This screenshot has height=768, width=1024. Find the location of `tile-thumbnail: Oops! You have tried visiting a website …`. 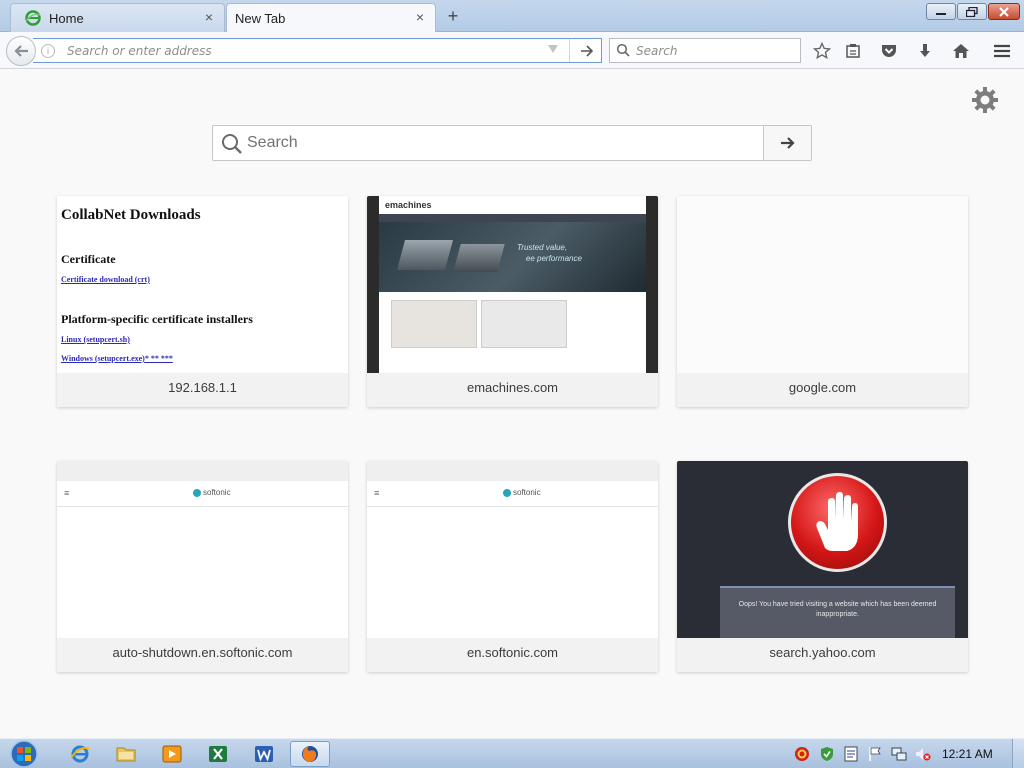

tile-thumbnail: Oops! You have tried visiting a website … is located at coordinates (822, 549).